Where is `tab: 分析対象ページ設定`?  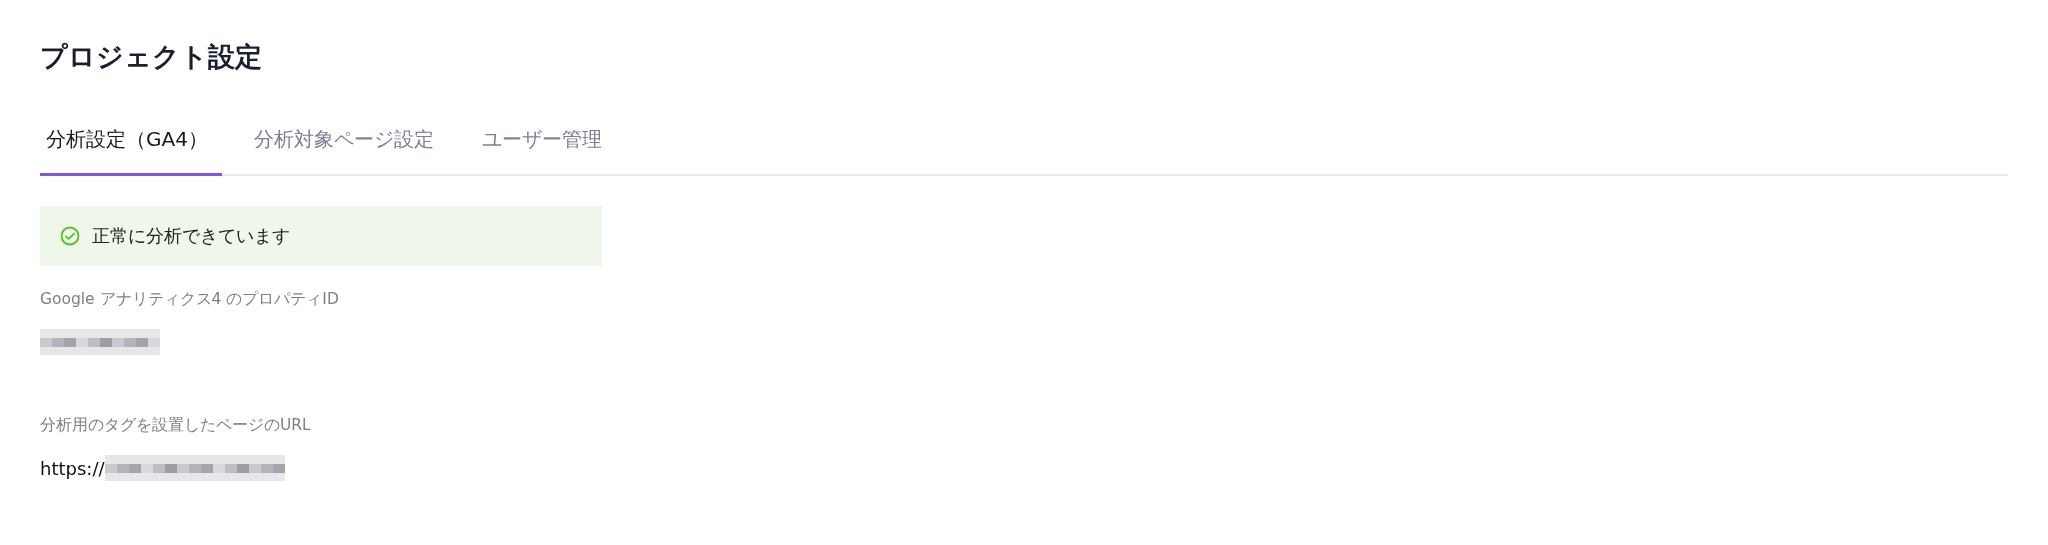
tab: 分析対象ページ設定 is located at coordinates (348, 147).